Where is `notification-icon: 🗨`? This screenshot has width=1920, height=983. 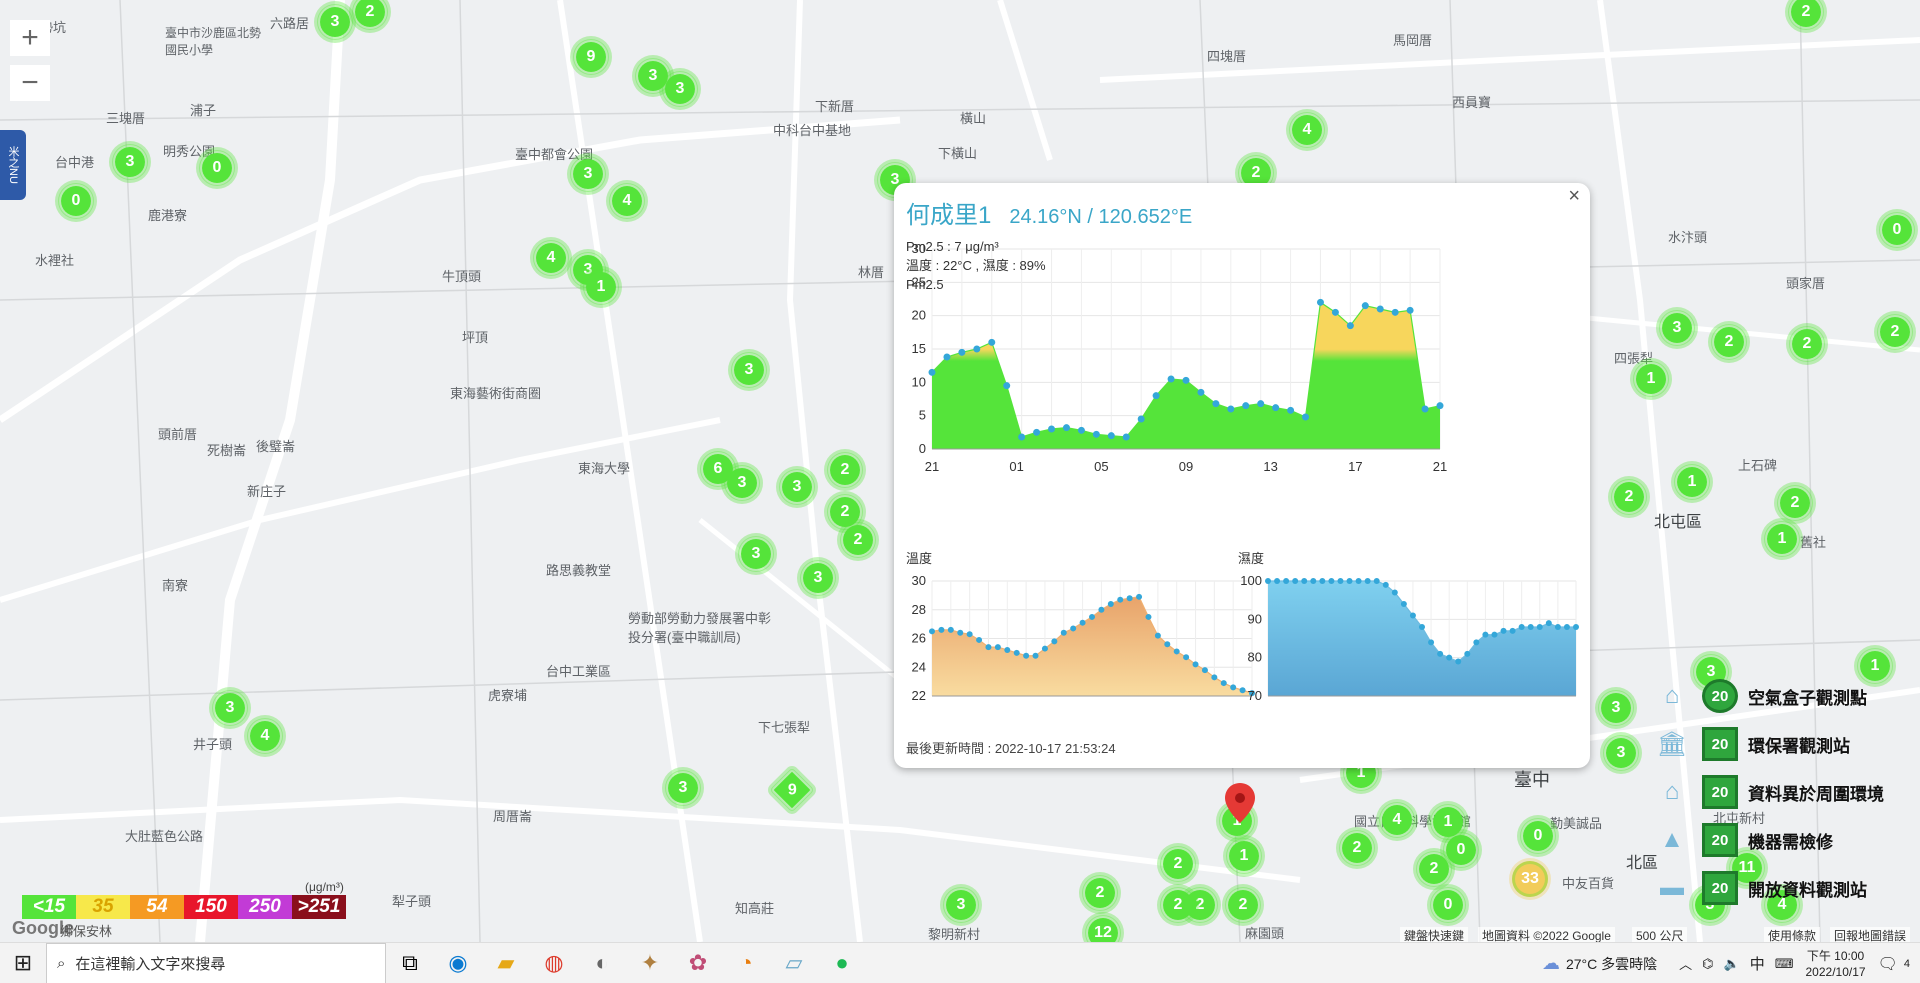
notification-icon: 🗨 is located at coordinates (1888, 964).